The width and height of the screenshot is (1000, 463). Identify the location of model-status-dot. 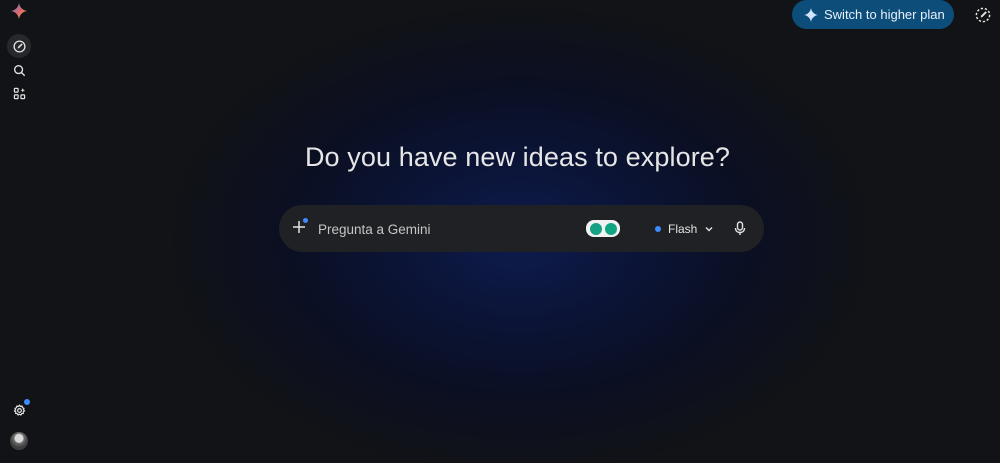
(658, 229).